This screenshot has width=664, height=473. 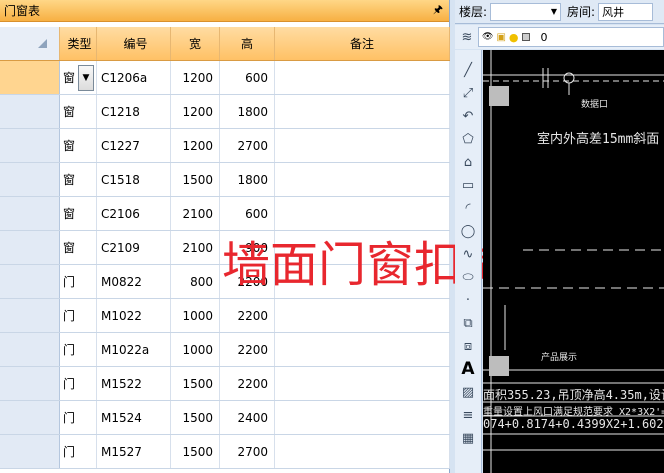 I want to click on table-row: 门 M1022 1000 2200, so click(x=225, y=316).